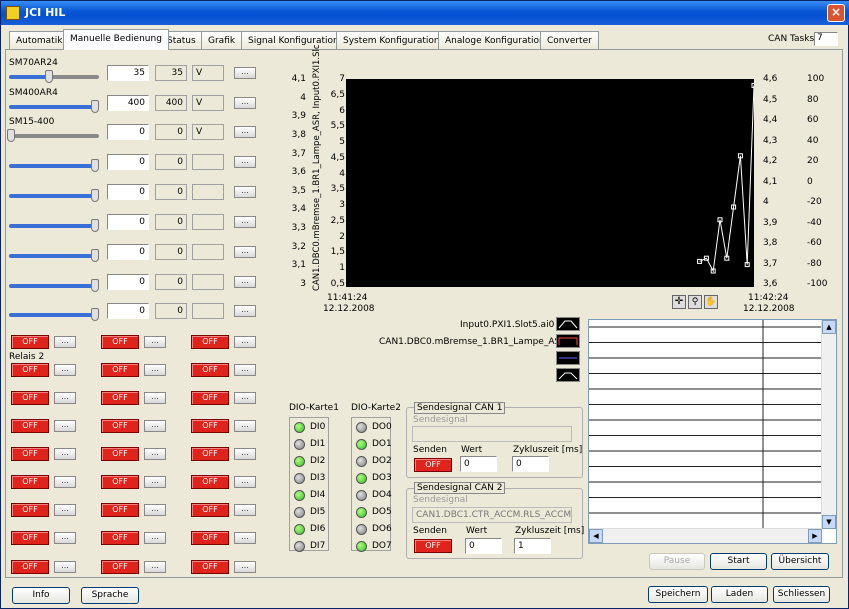 This screenshot has width=849, height=609. What do you see at coordinates (711, 302) in the screenshot?
I see `pan-hand-icon: ✋` at bounding box center [711, 302].